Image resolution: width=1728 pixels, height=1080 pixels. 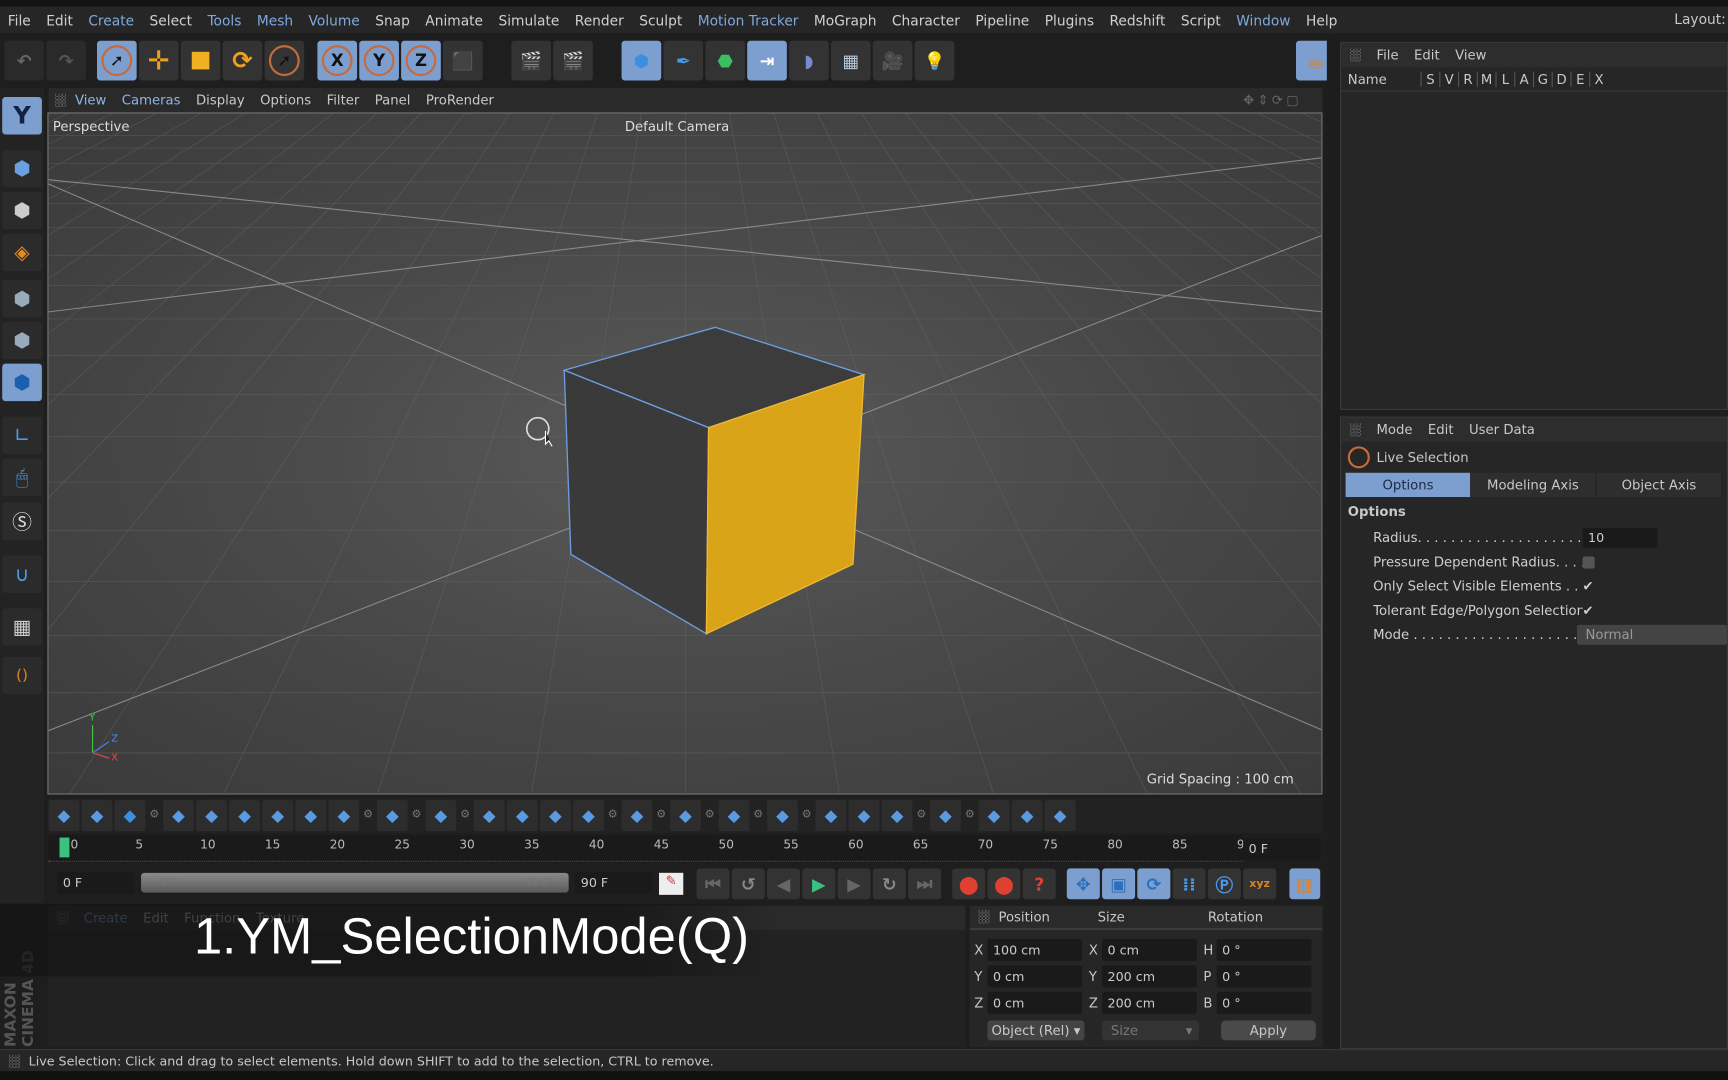 What do you see at coordinates (96, 882) in the screenshot?
I see `start-frame-field: 0 F` at bounding box center [96, 882].